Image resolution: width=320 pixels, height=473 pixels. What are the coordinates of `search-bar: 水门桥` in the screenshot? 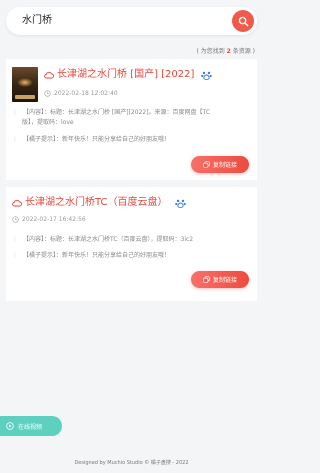 It's located at (131, 21).